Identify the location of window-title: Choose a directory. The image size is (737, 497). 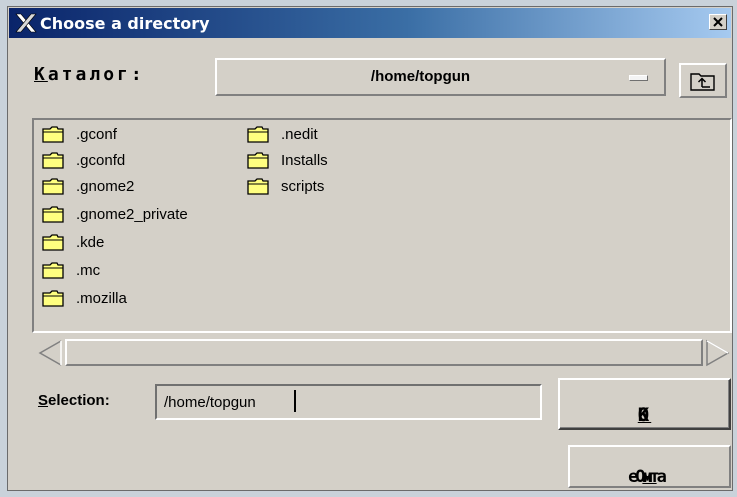
(125, 23).